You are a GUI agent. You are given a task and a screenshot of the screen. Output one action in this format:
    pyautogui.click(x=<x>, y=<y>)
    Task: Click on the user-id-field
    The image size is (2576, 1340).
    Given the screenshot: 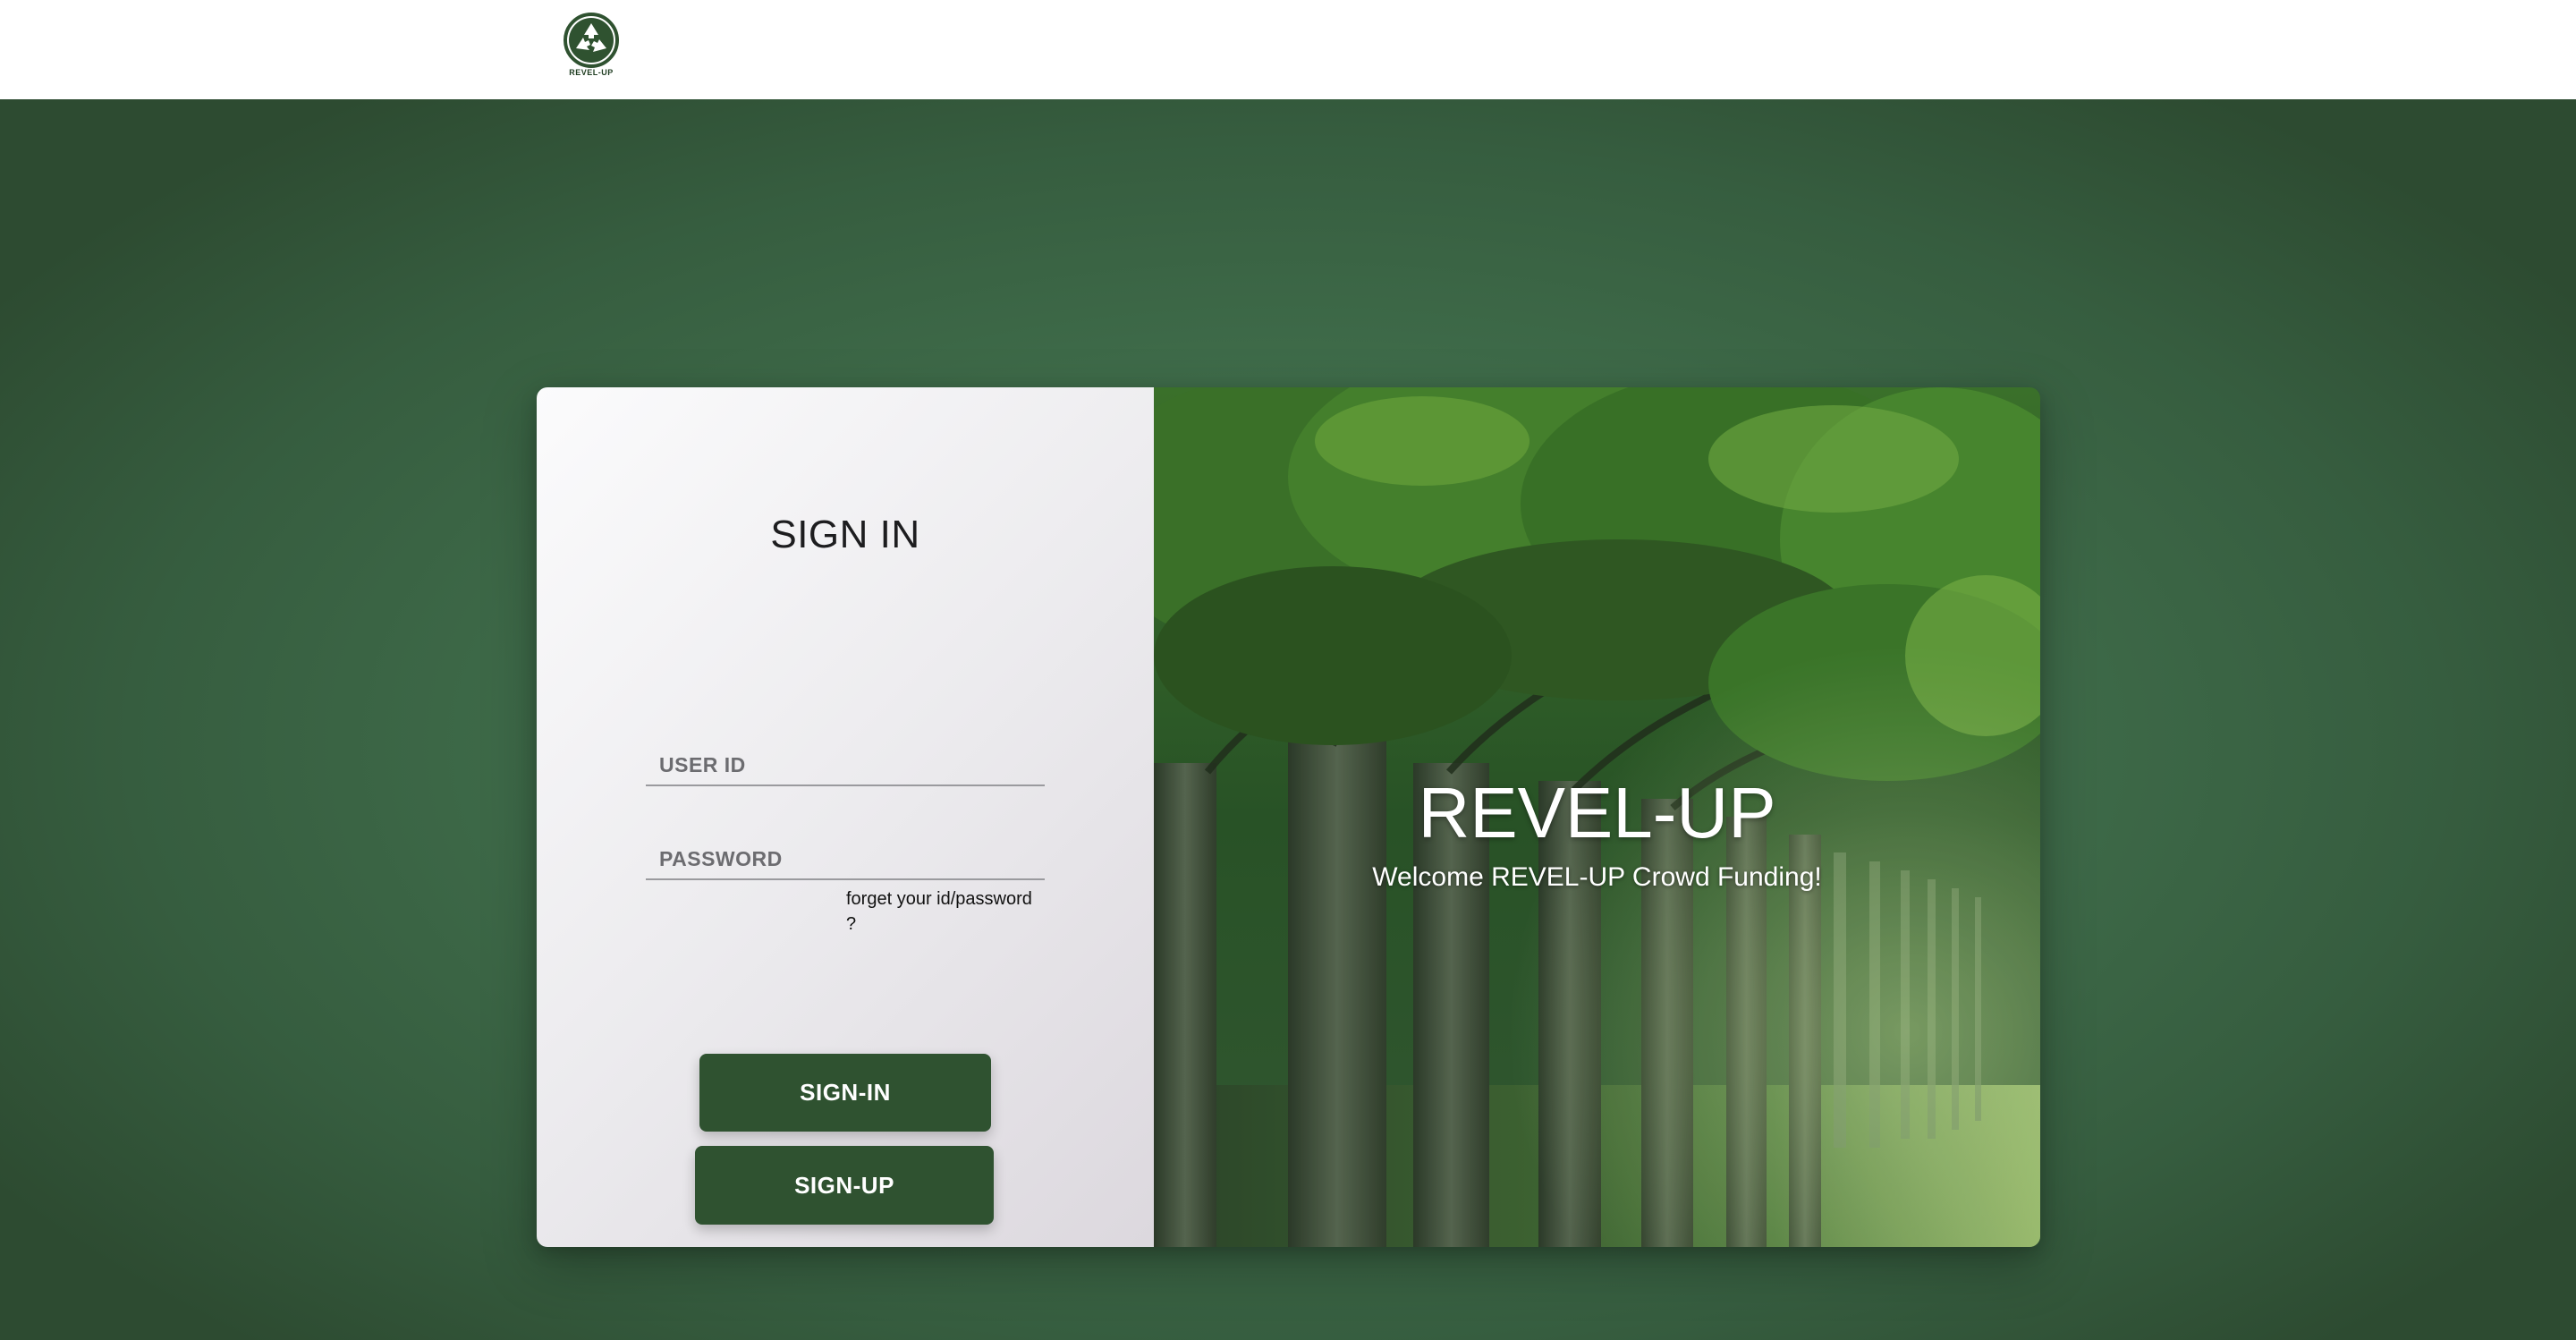 What is the action you would take?
    pyautogui.click(x=845, y=759)
    